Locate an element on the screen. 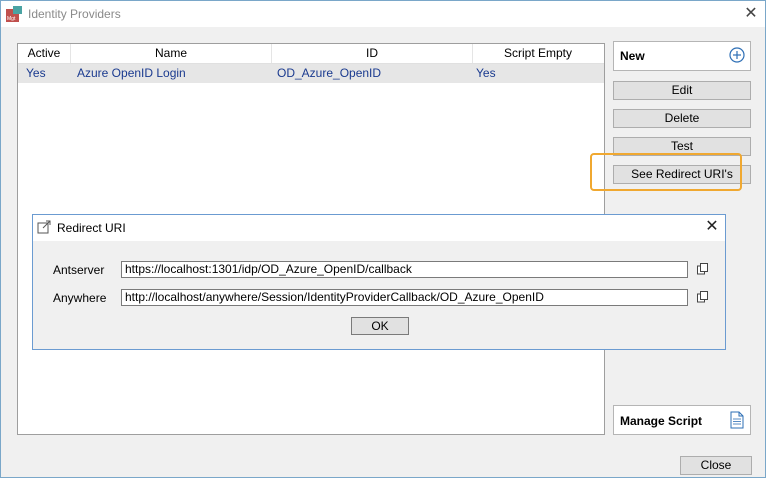  edit-button: Edit is located at coordinates (682, 90).